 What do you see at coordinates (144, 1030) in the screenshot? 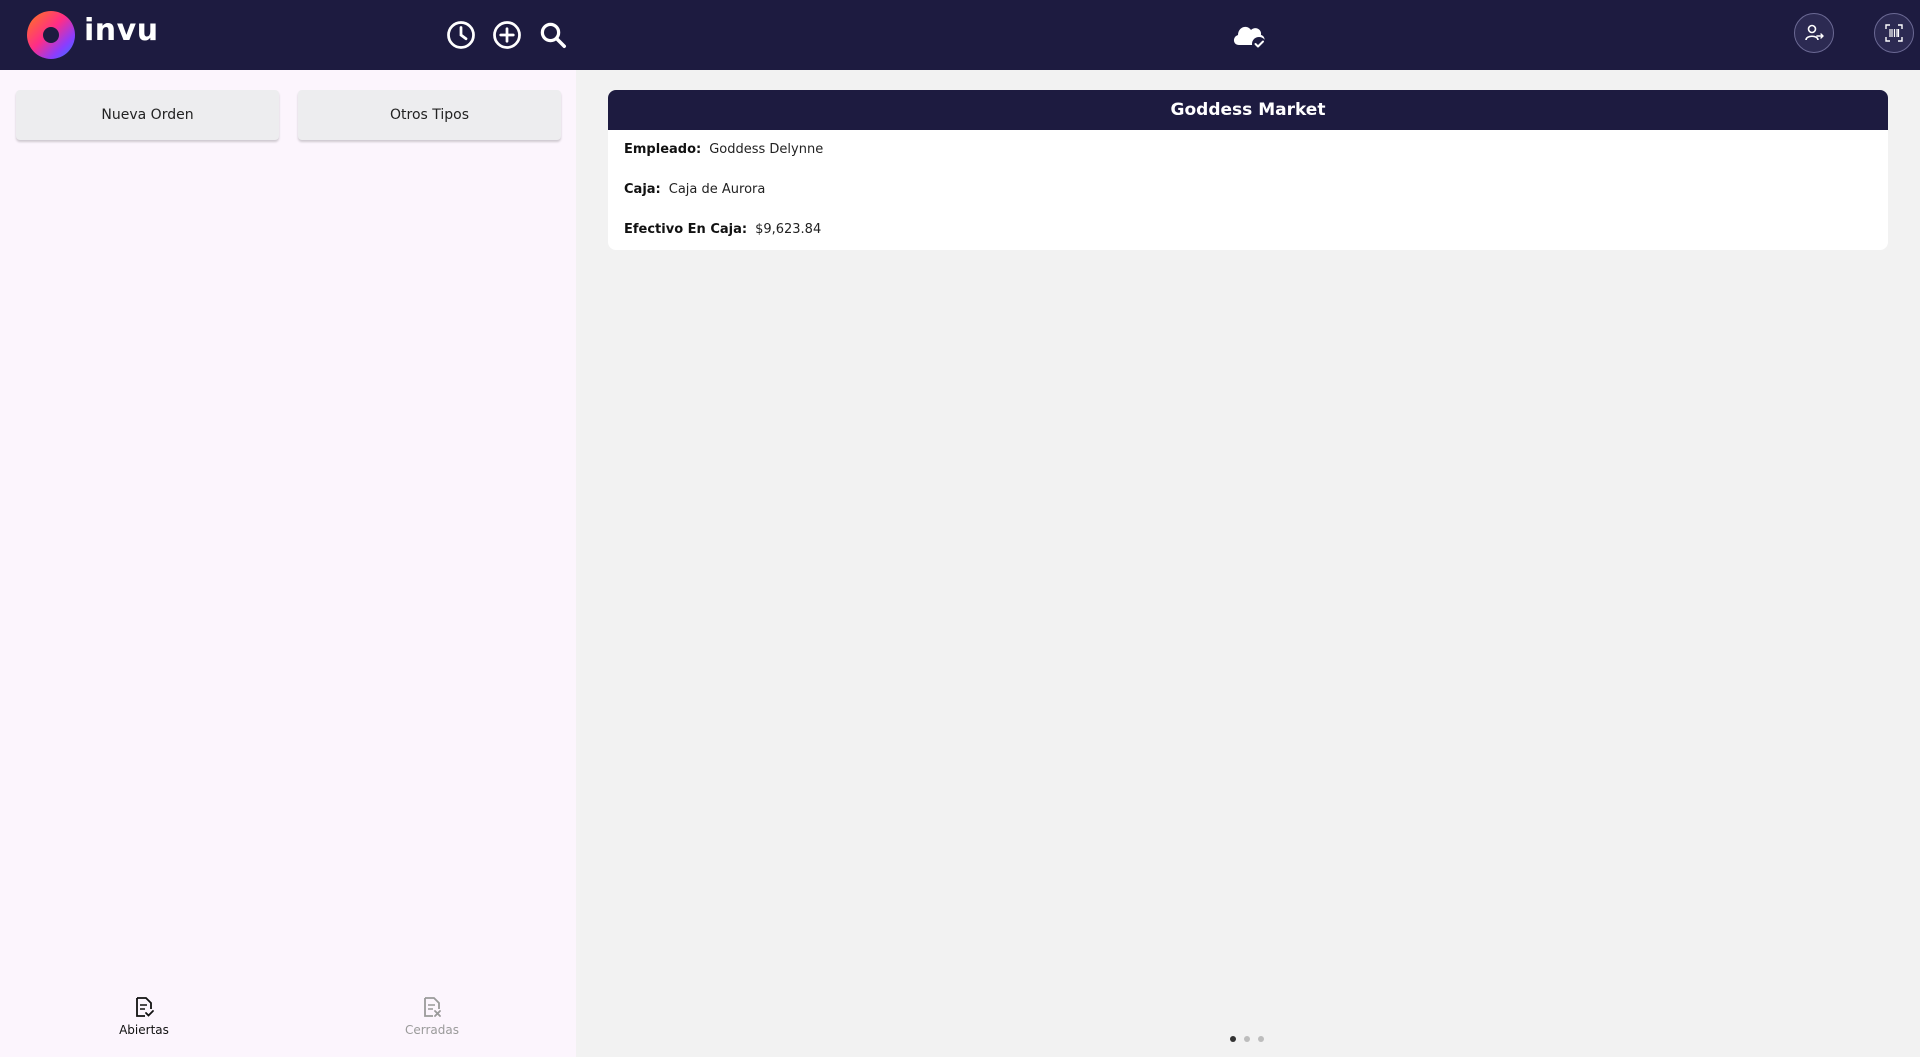
I see `tab-abiertas-label: Abiertas` at bounding box center [144, 1030].